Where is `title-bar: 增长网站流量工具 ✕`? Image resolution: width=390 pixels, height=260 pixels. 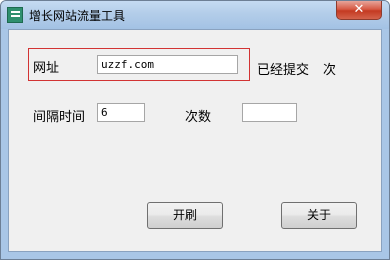 title-bar: 增长网站流量工具 ✕ is located at coordinates (195, 15).